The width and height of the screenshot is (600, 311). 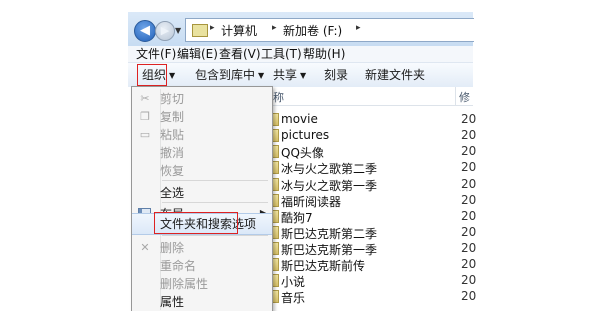 I want to click on menu-item-properties: 属性, so click(x=202, y=301).